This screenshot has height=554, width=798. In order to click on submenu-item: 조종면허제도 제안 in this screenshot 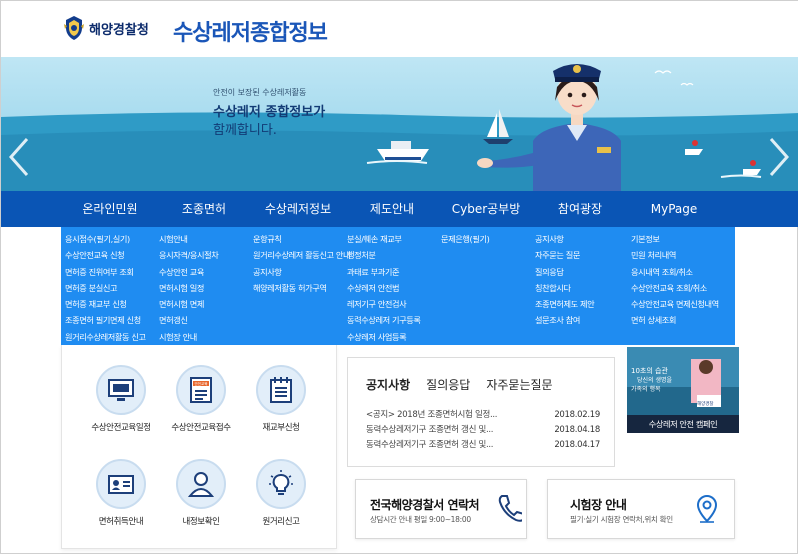, I will do `click(565, 304)`.